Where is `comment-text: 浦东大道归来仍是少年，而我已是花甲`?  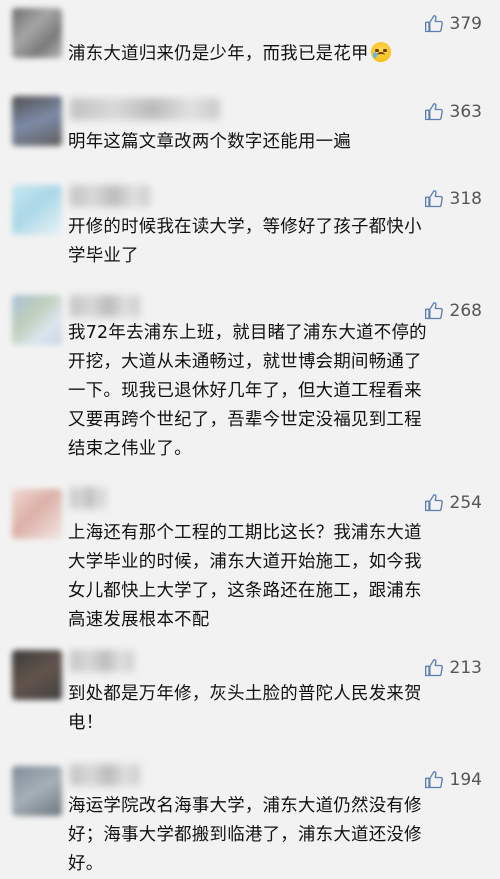 comment-text: 浦东大道归来仍是少年，而我已是花甲 is located at coordinates (277, 54).